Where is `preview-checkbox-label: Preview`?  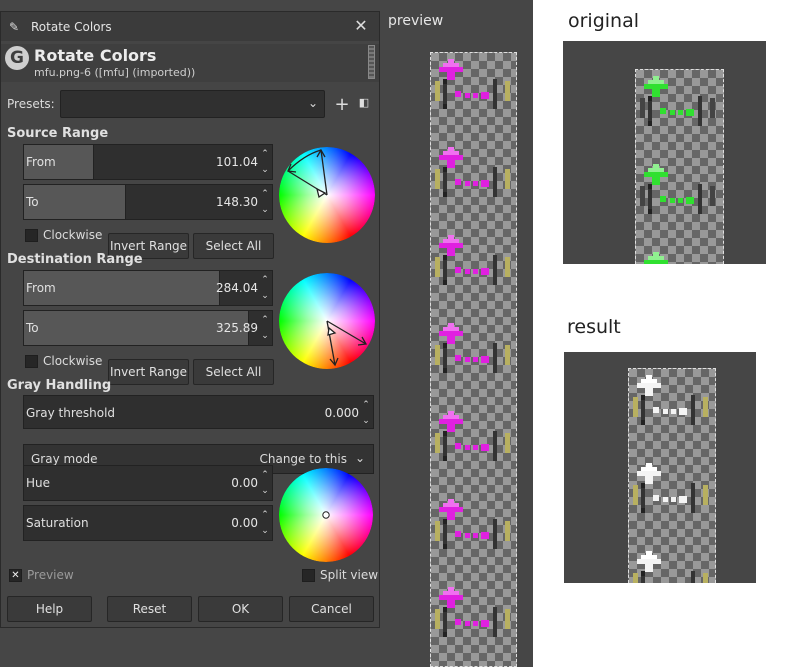 preview-checkbox-label: Preview is located at coordinates (50, 575).